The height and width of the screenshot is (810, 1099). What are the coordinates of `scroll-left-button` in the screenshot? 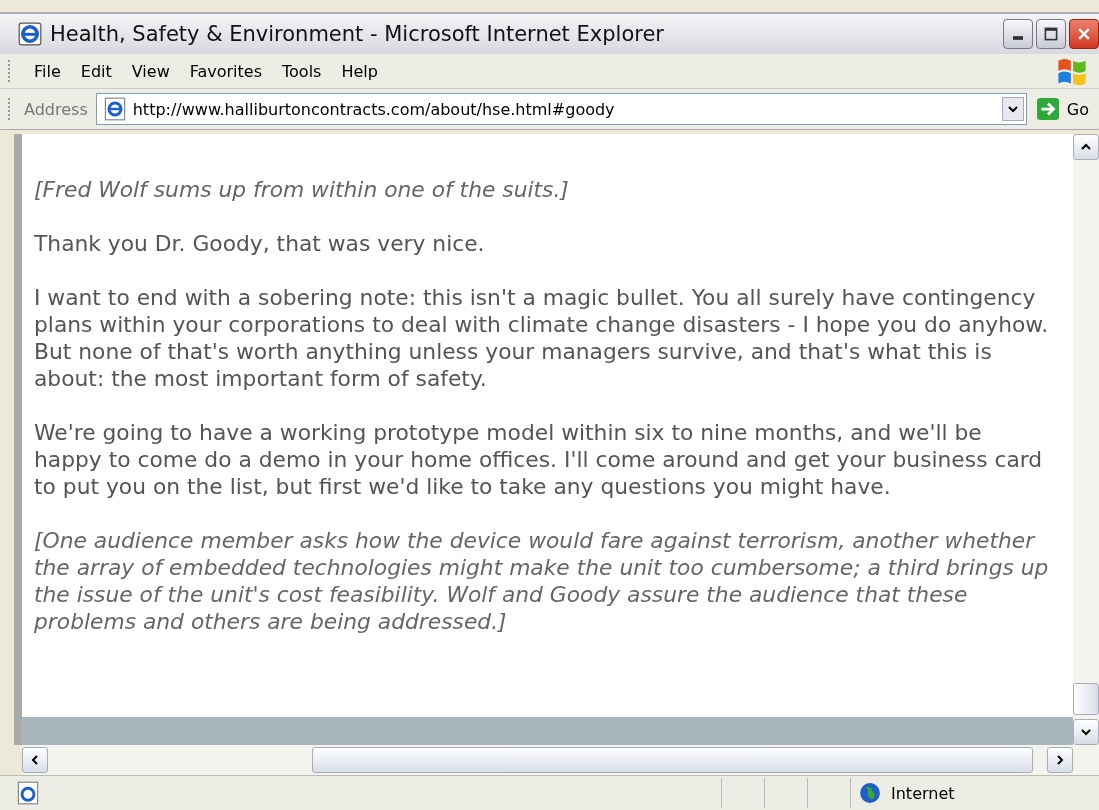 It's located at (35, 760).